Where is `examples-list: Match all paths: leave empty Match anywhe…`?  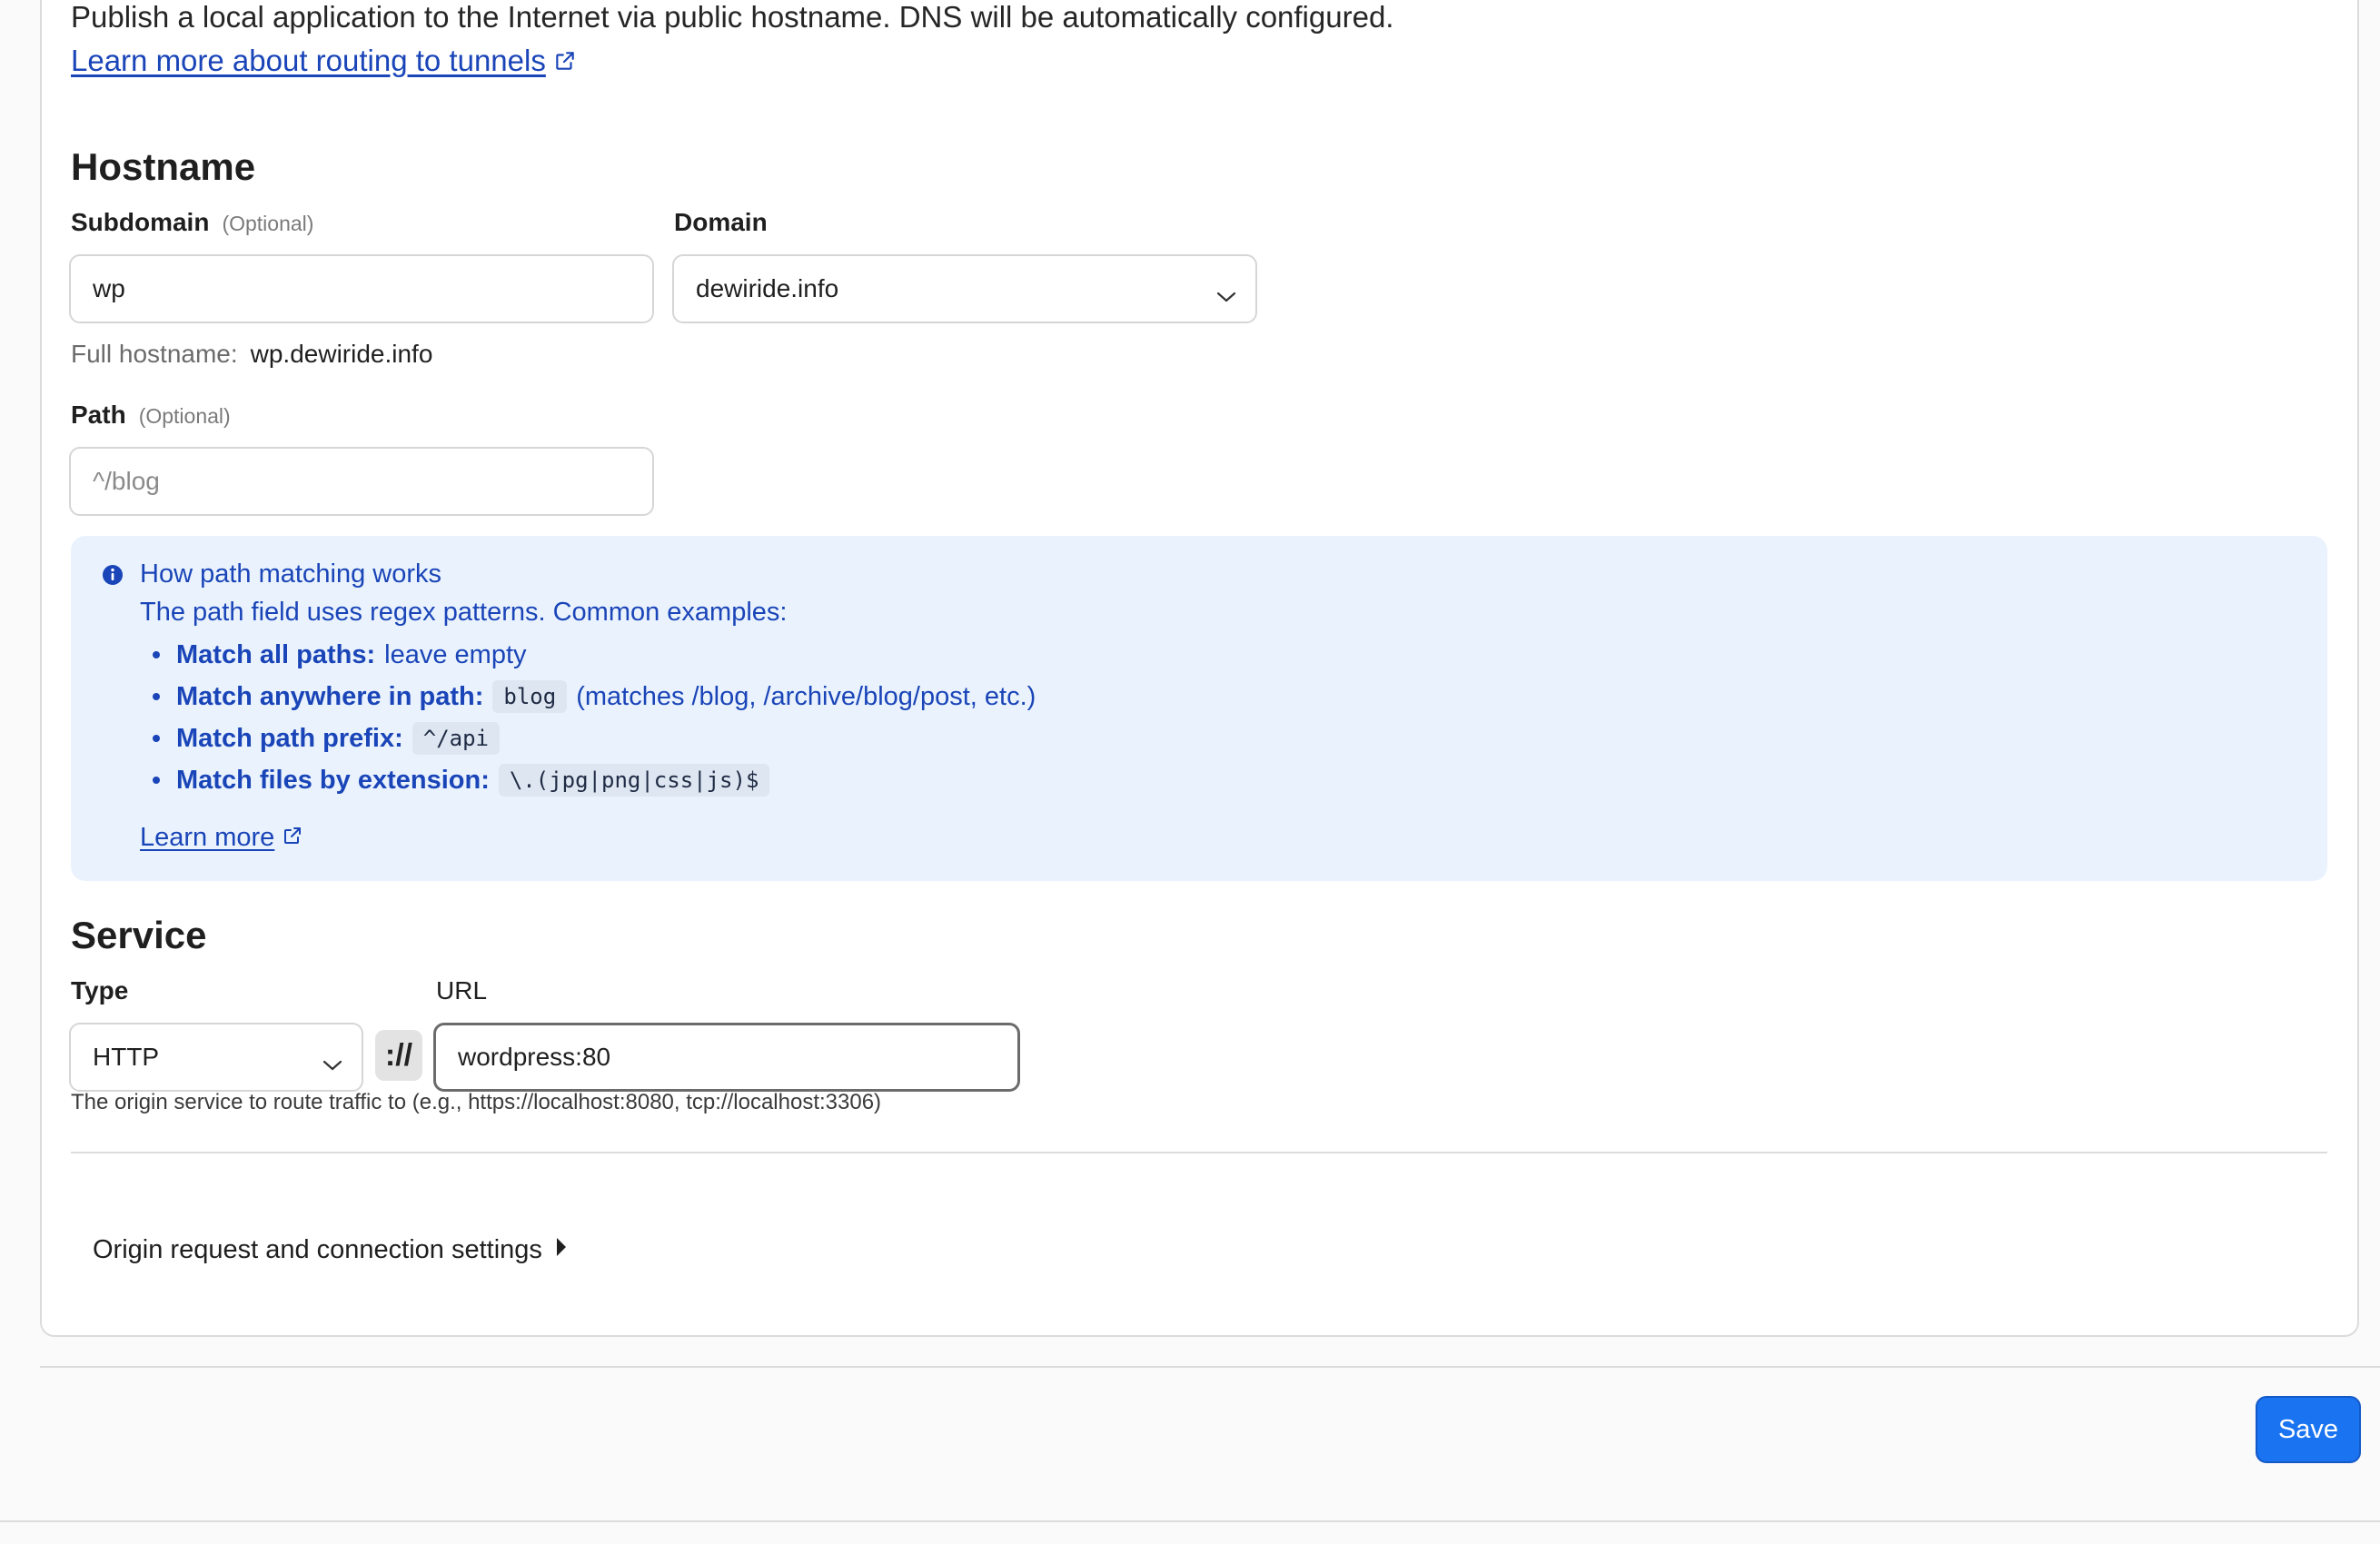 examples-list: Match all paths: leave empty Match anywhe… is located at coordinates (594, 717).